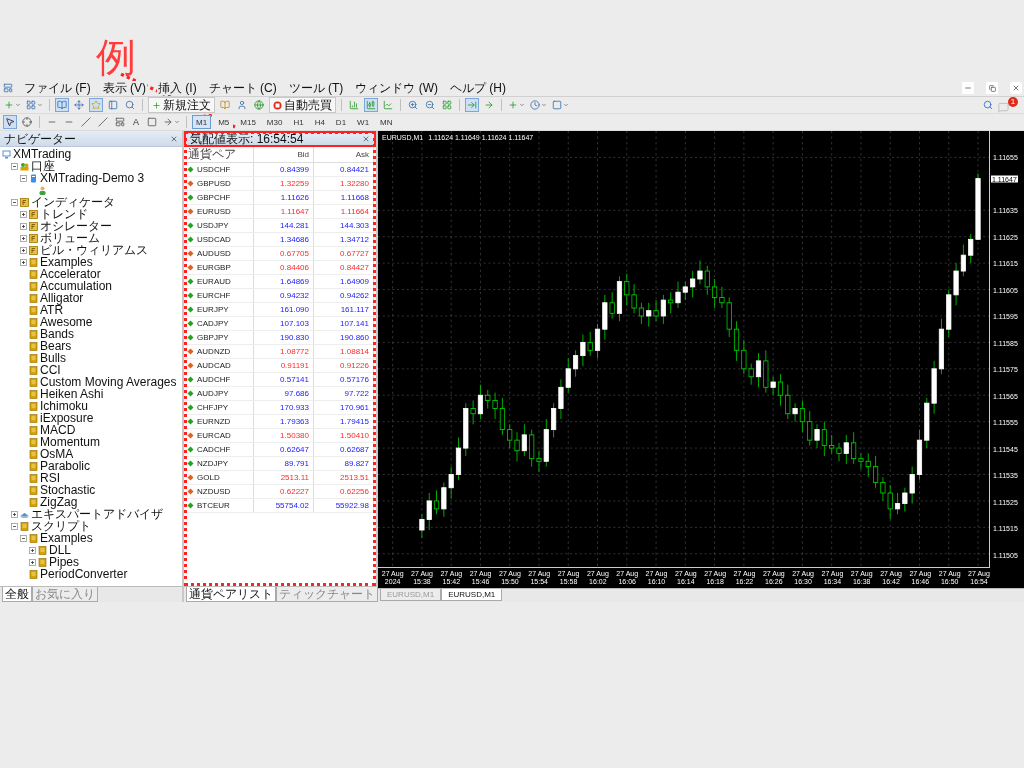 The image size is (1024, 768). Describe the element at coordinates (70, 442) in the screenshot. I see `tree-item: Momentum` at that location.